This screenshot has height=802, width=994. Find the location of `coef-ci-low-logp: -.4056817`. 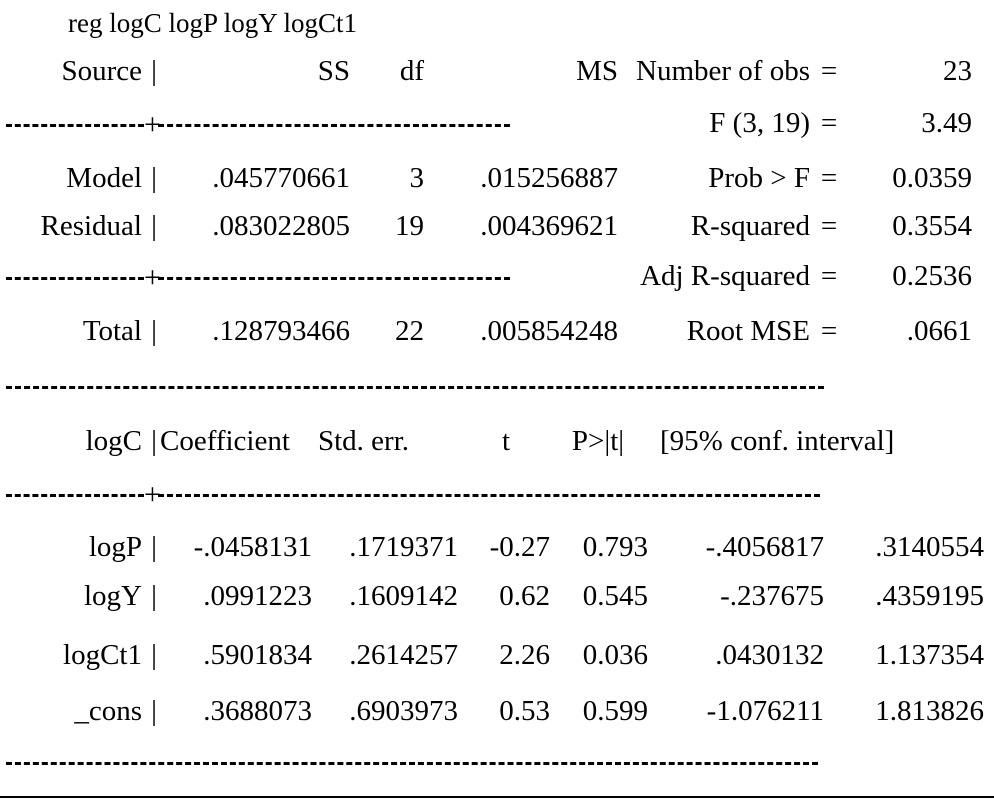

coef-ci-low-logp: -.4056817 is located at coordinates (764, 547).